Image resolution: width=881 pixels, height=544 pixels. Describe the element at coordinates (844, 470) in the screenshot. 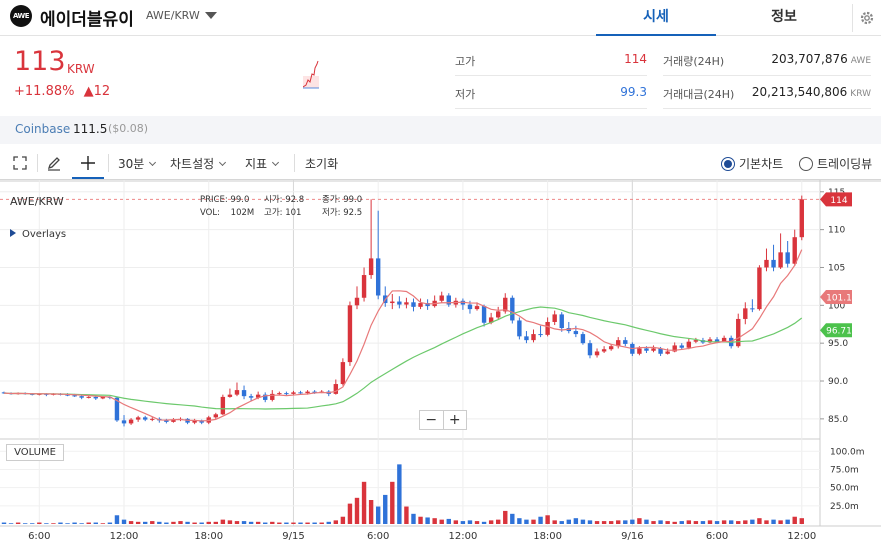

I see `volume-tick-label: 75.0m` at that location.